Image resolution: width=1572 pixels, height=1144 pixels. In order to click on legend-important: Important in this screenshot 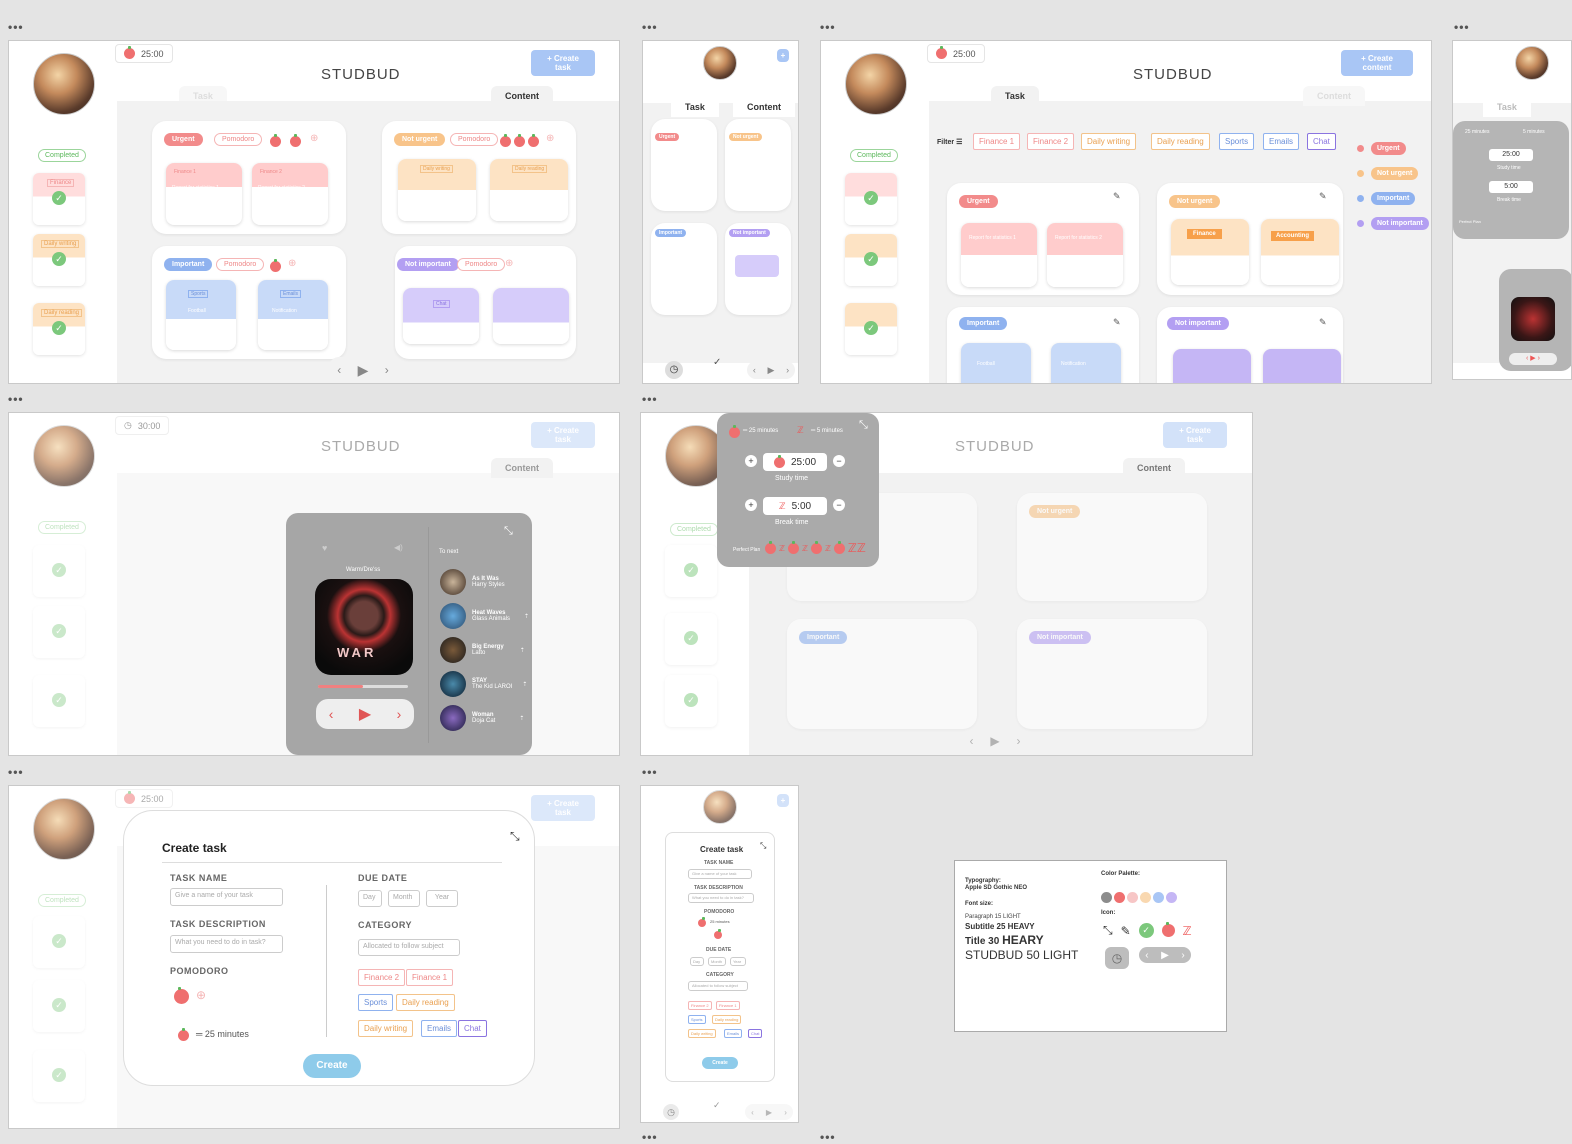, I will do `click(1393, 198)`.